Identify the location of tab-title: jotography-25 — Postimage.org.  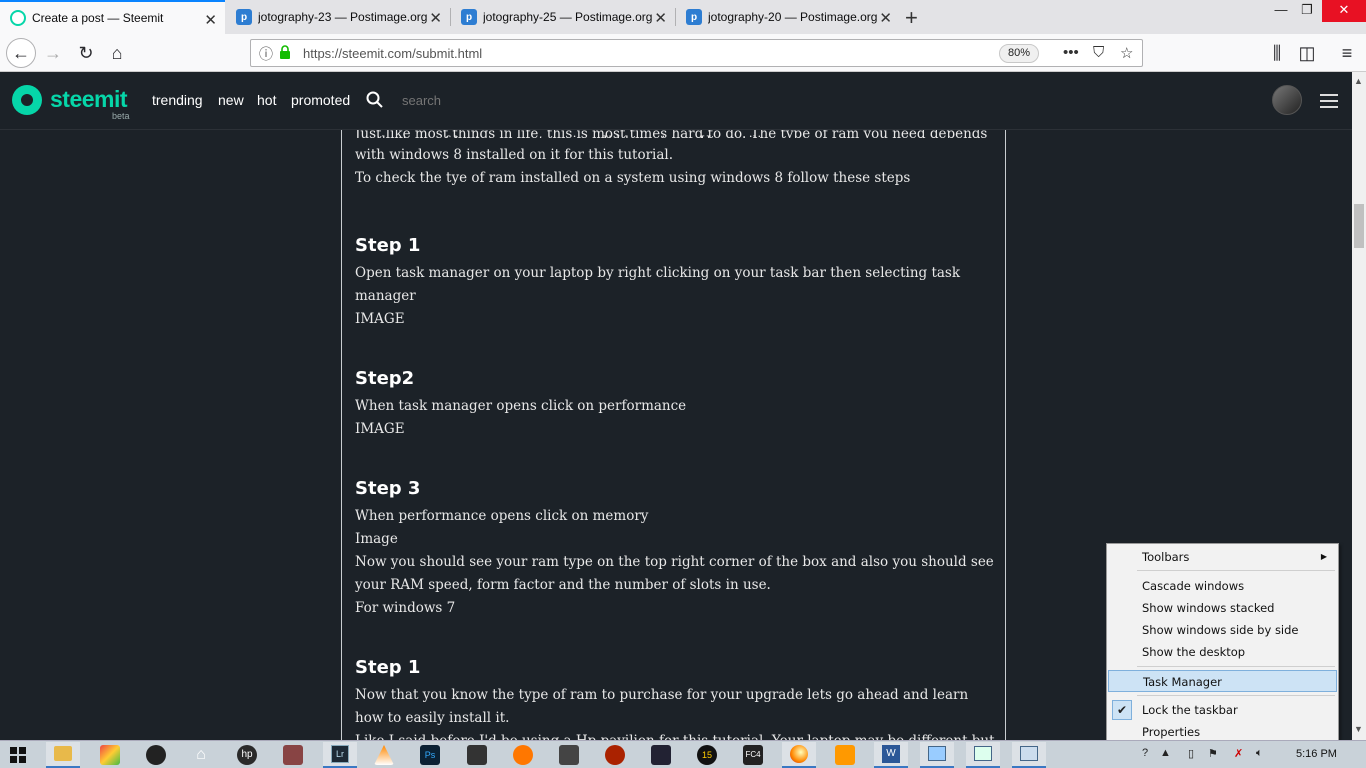
(568, 17).